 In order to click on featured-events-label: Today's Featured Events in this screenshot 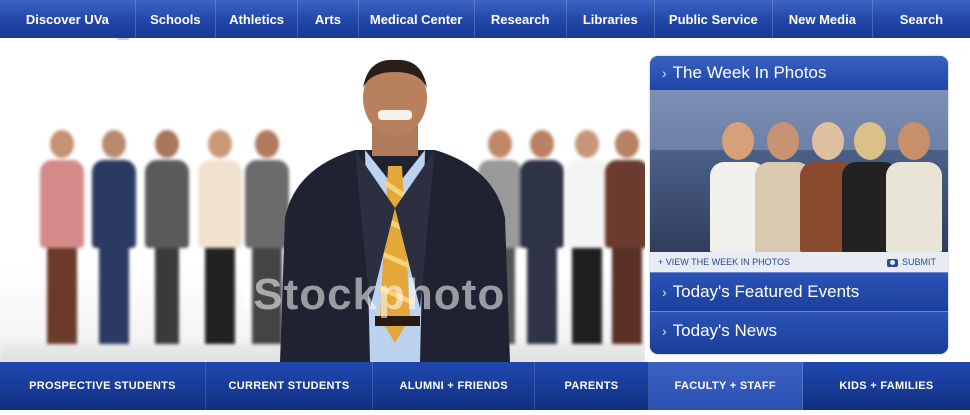, I will do `click(766, 291)`.